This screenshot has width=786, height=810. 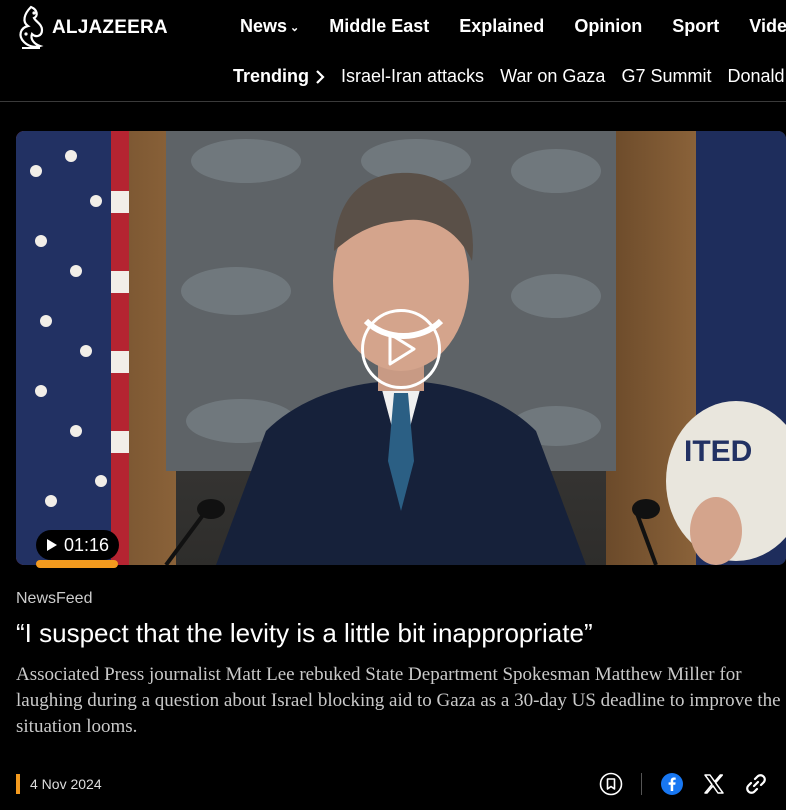 I want to click on share-facebook-button, so click(x=672, y=784).